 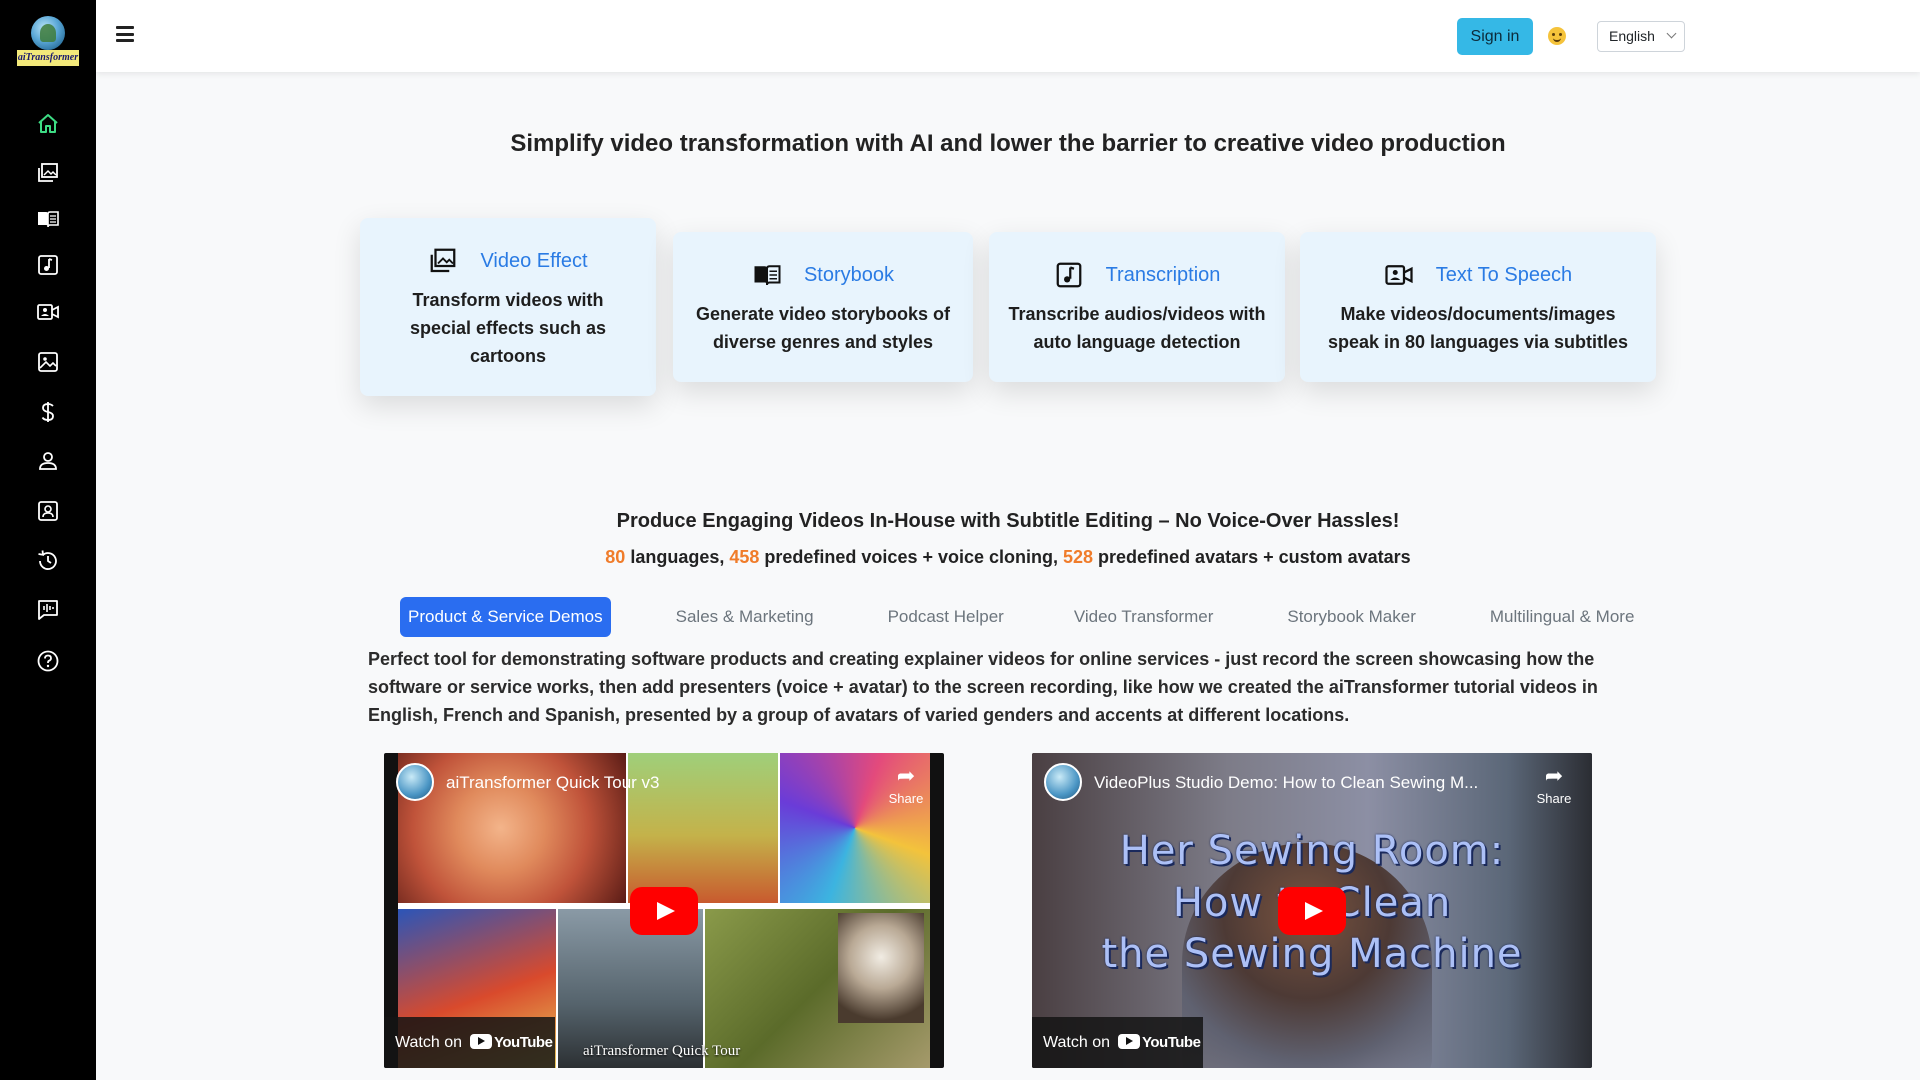 I want to click on overlay-line: the Sewing Machine, so click(x=1312, y=954).